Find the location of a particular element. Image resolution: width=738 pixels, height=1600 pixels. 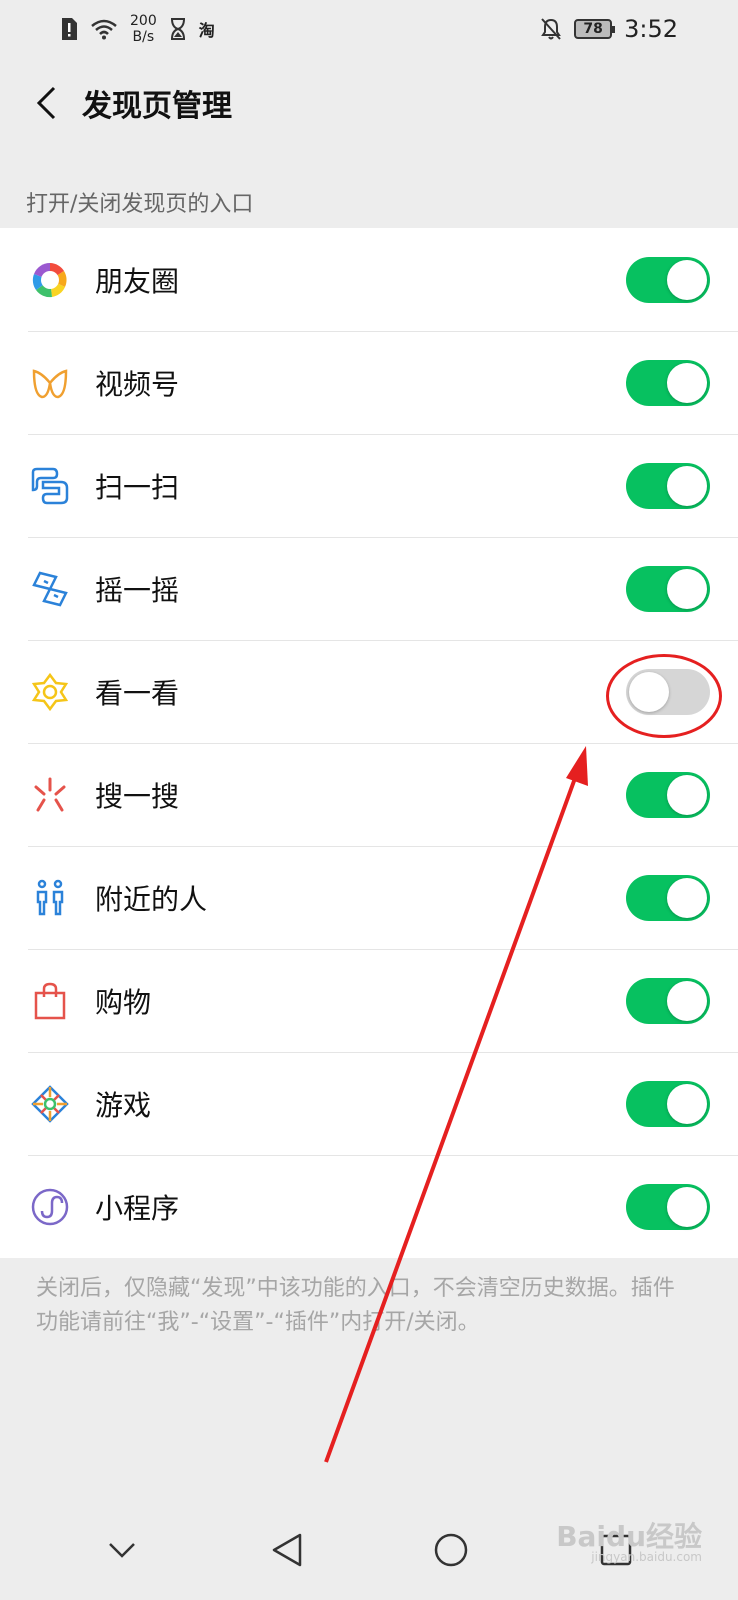

top-stories-icon is located at coordinates (50, 692).